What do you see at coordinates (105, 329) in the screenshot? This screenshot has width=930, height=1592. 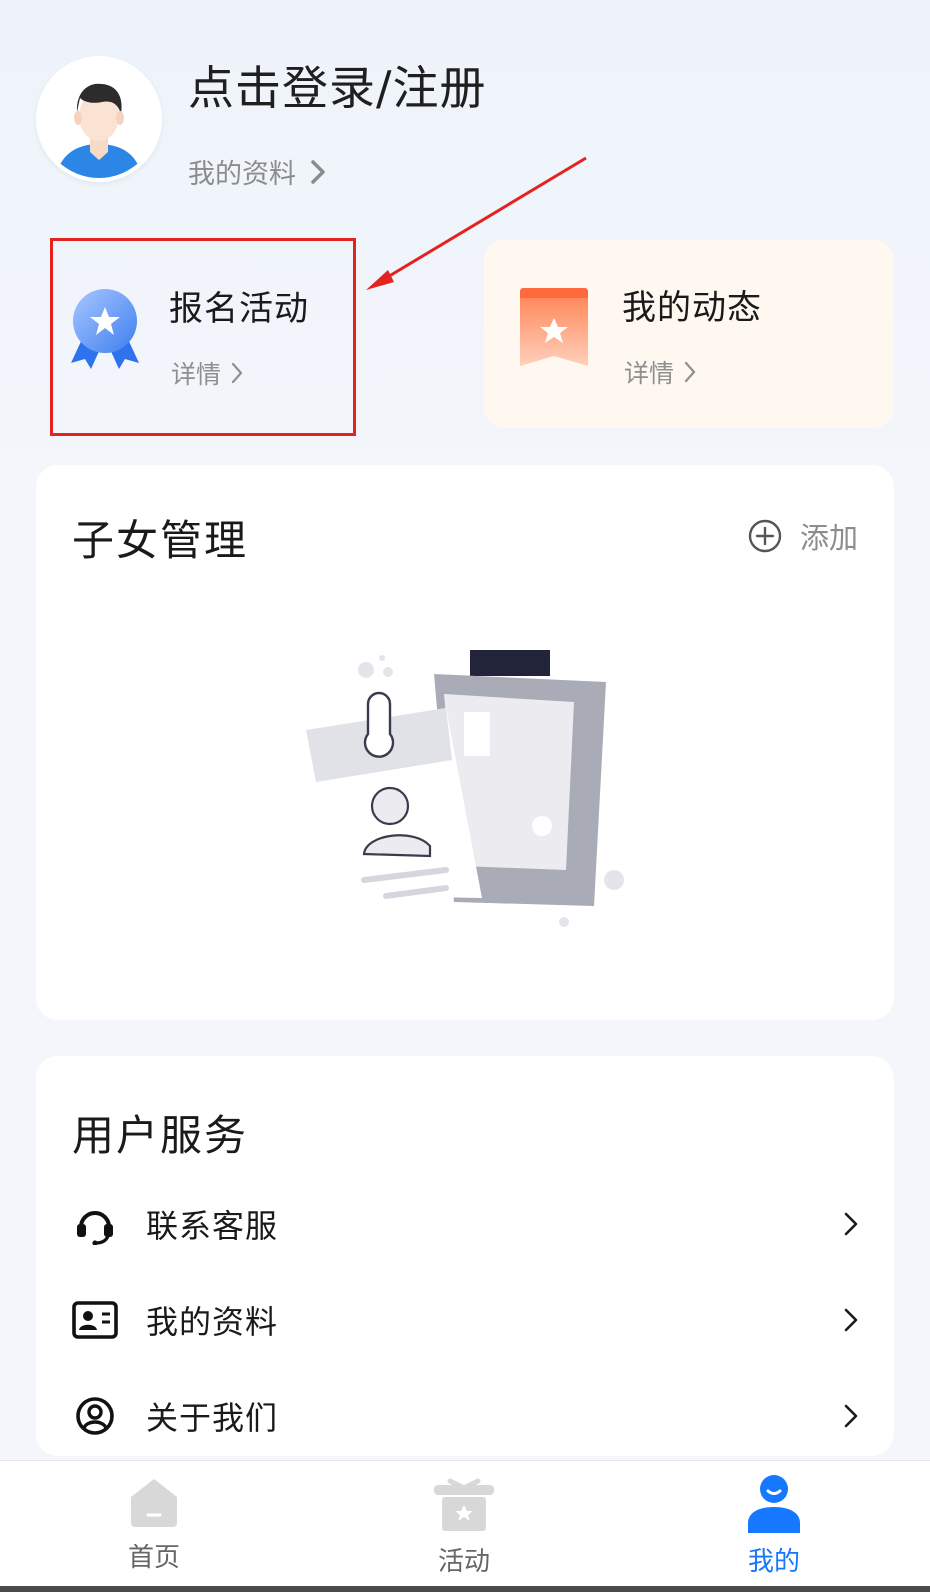 I see `award-medal-icon` at bounding box center [105, 329].